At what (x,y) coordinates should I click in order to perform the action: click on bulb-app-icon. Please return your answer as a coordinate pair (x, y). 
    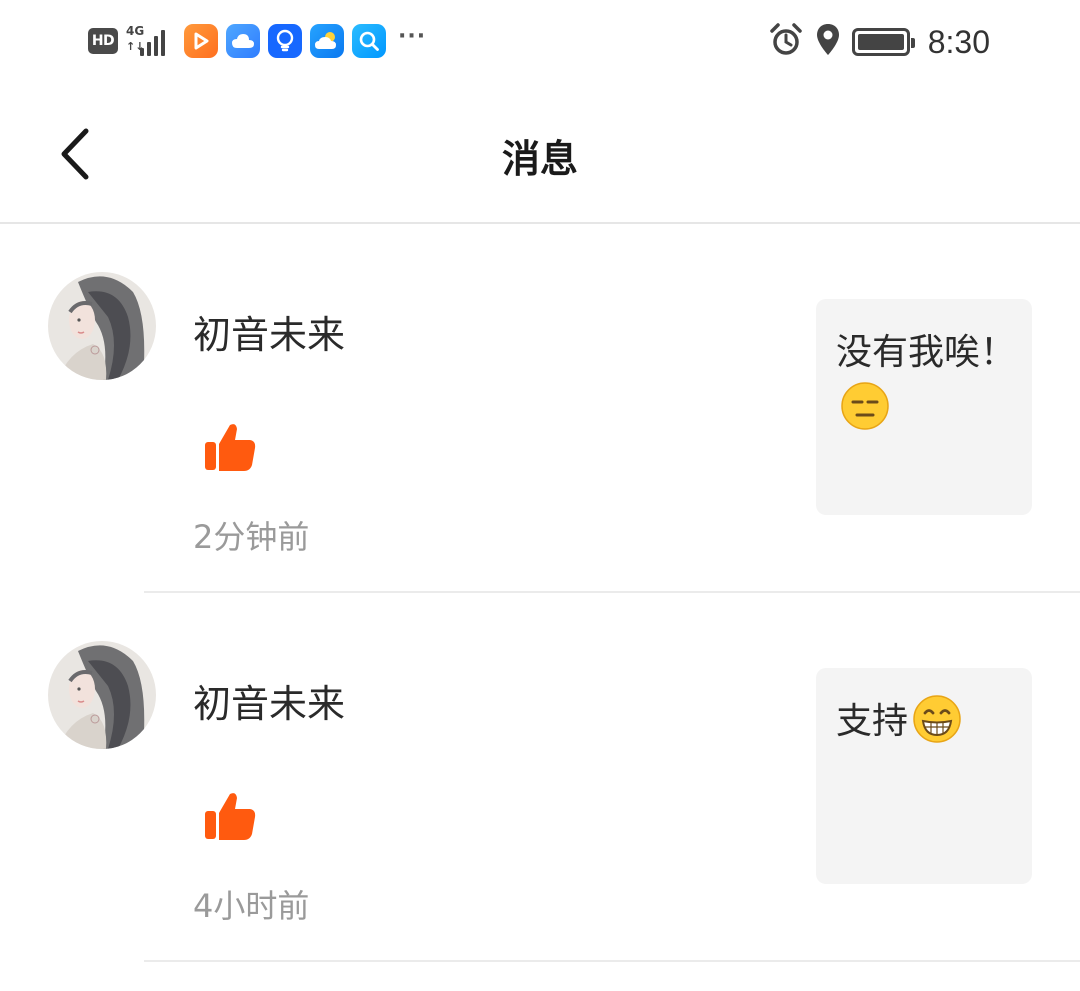
    Looking at the image, I should click on (285, 41).